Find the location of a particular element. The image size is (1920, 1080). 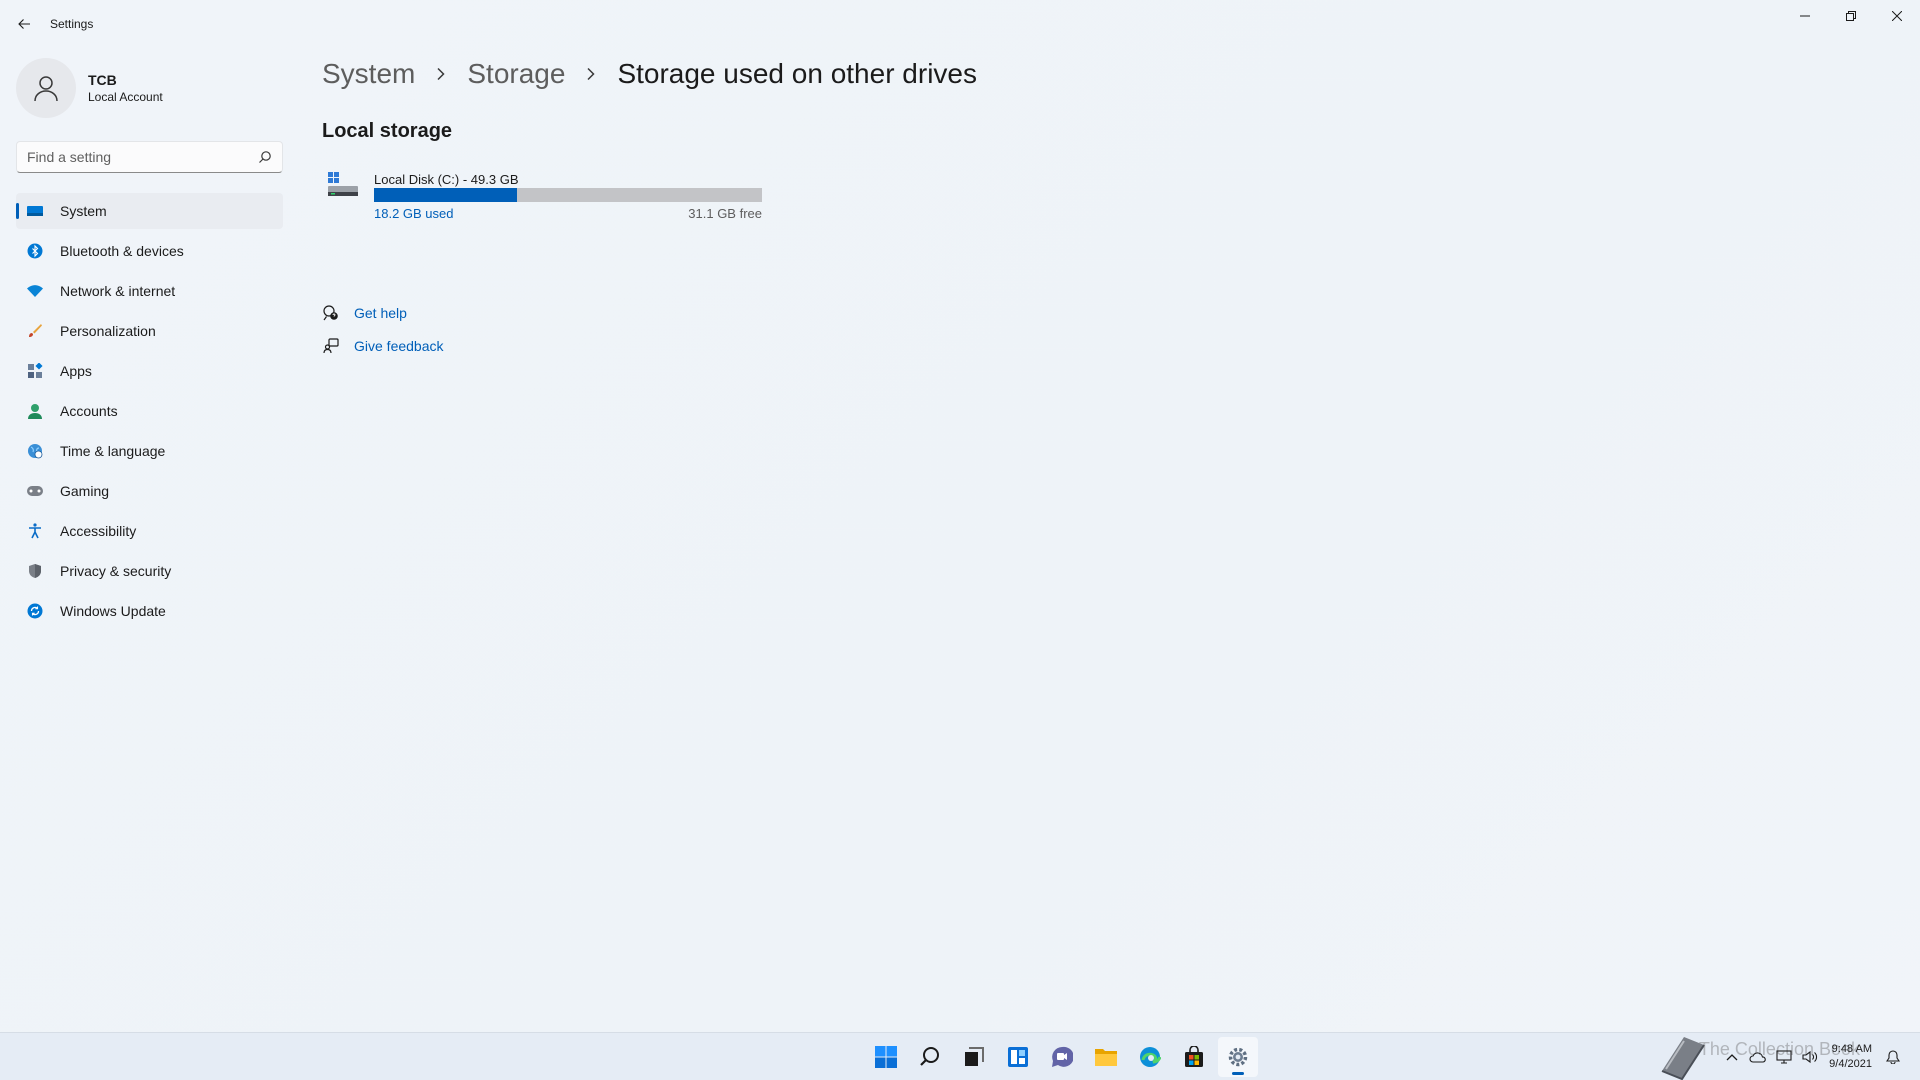

get-help-link: Get help is located at coordinates (383, 312).